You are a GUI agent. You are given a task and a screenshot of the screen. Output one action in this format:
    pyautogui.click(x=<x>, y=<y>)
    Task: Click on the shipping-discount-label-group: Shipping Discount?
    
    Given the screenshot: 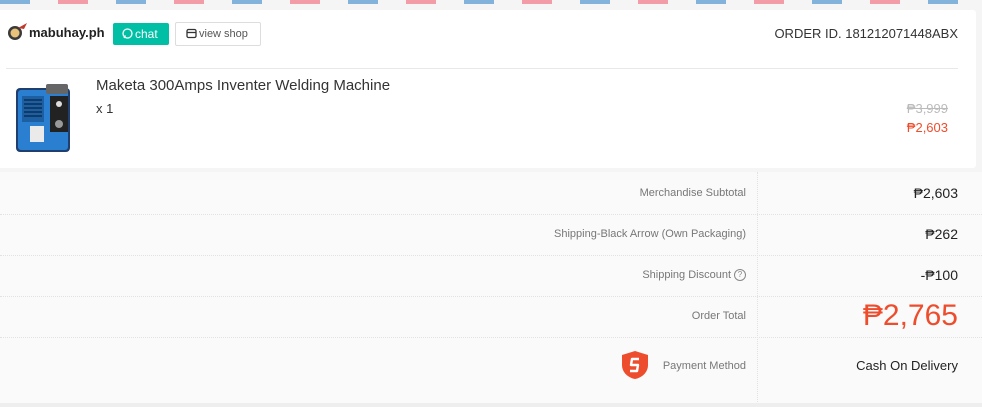 What is the action you would take?
    pyautogui.click(x=694, y=275)
    